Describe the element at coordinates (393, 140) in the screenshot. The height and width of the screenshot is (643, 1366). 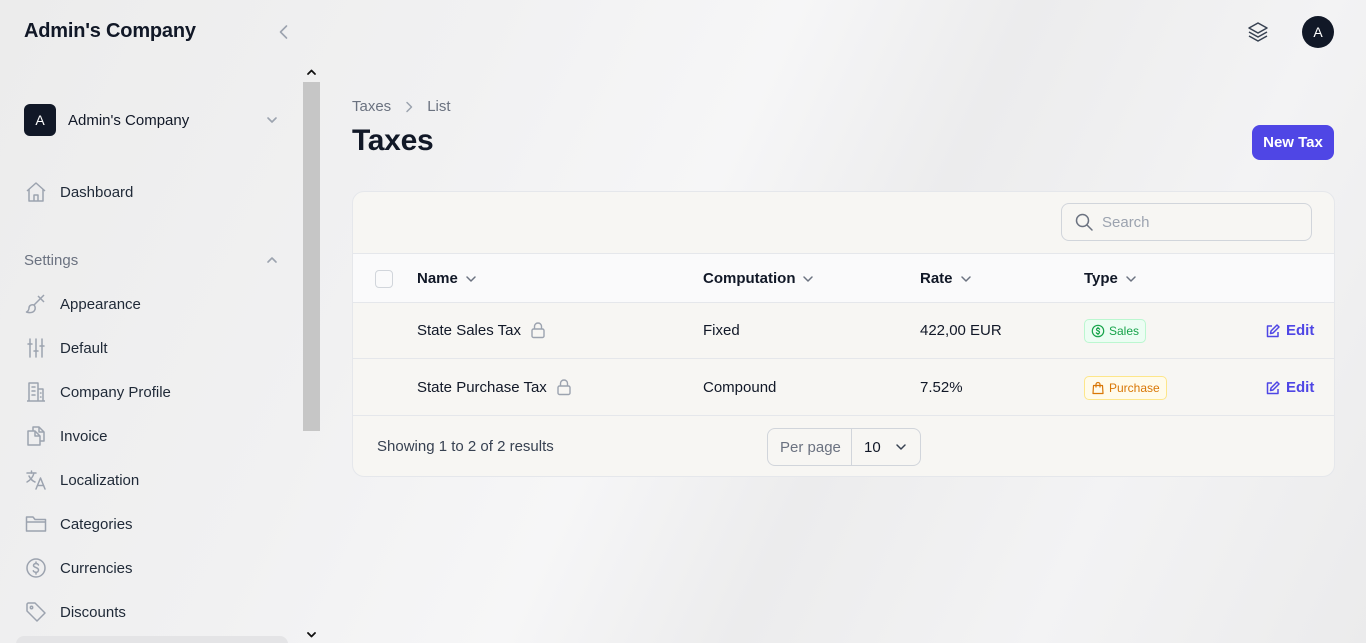
I see `page-title: Taxes` at that location.